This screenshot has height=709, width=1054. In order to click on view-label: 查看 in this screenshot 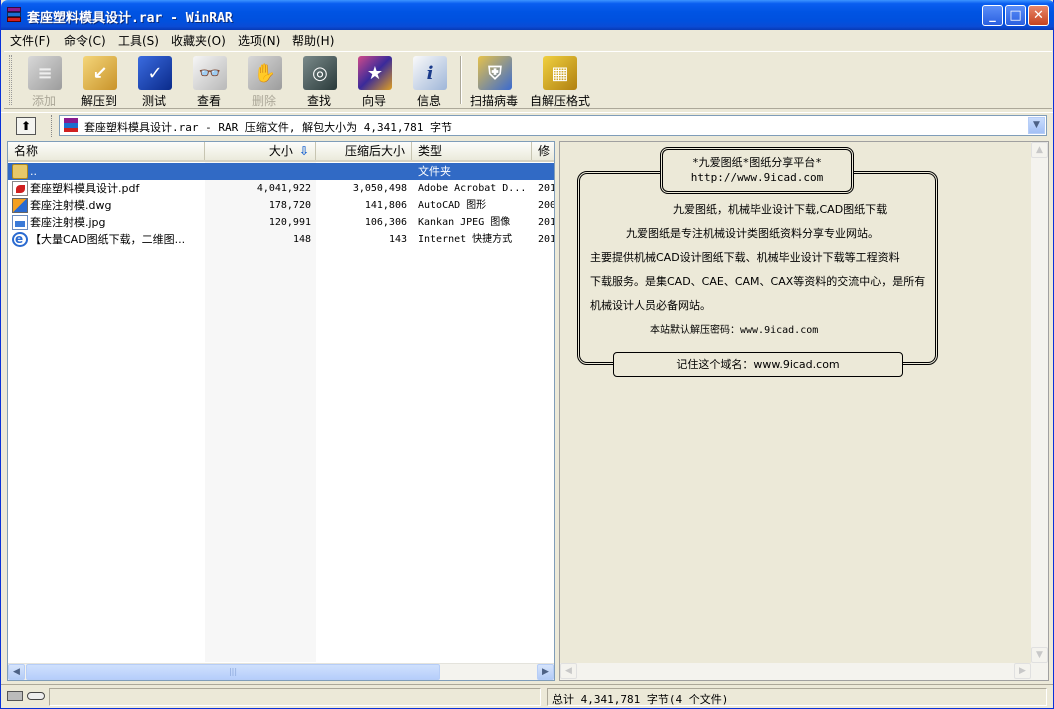, I will do `click(208, 101)`.